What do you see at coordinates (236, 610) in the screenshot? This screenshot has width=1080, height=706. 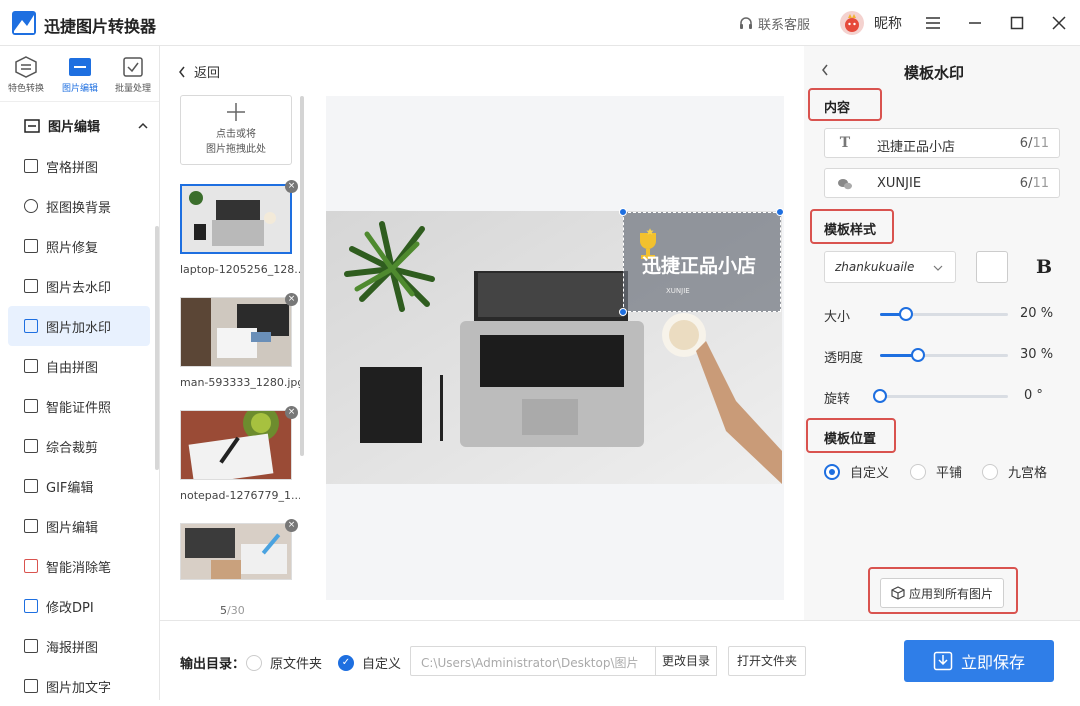 I see `page-total: /30` at bounding box center [236, 610].